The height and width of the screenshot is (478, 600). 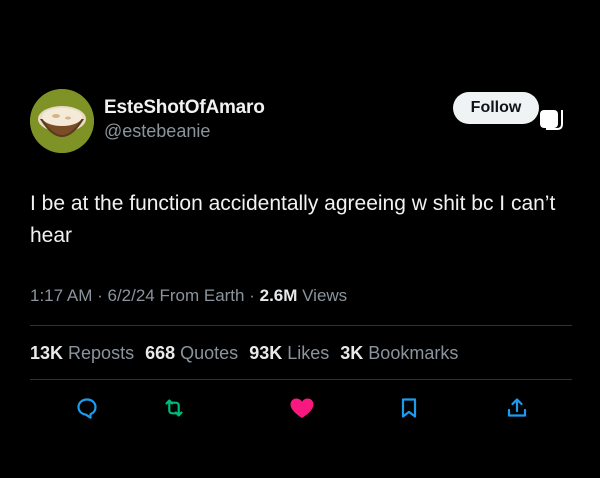 What do you see at coordinates (99, 353) in the screenshot?
I see `reposts-label: Reposts` at bounding box center [99, 353].